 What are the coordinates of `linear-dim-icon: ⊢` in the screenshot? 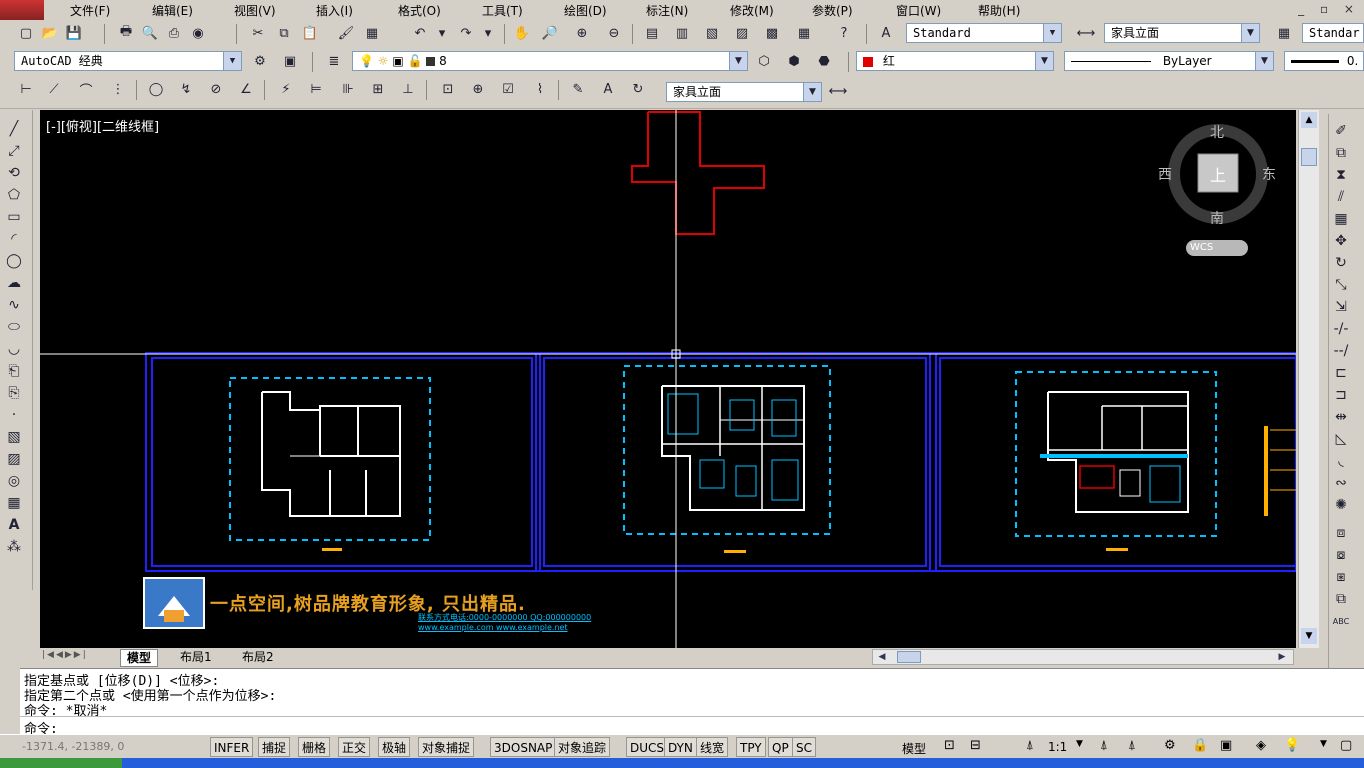 It's located at (26, 89).